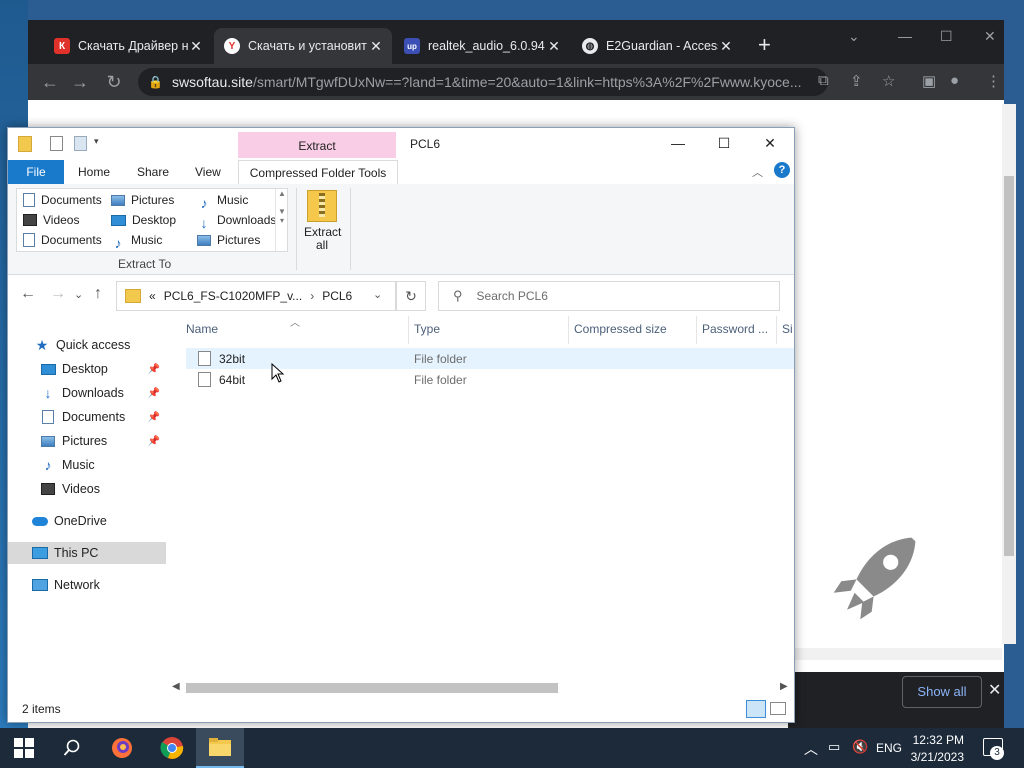 This screenshot has height=768, width=1024. I want to click on nav-pictures: Pictures 📌, so click(87, 441).